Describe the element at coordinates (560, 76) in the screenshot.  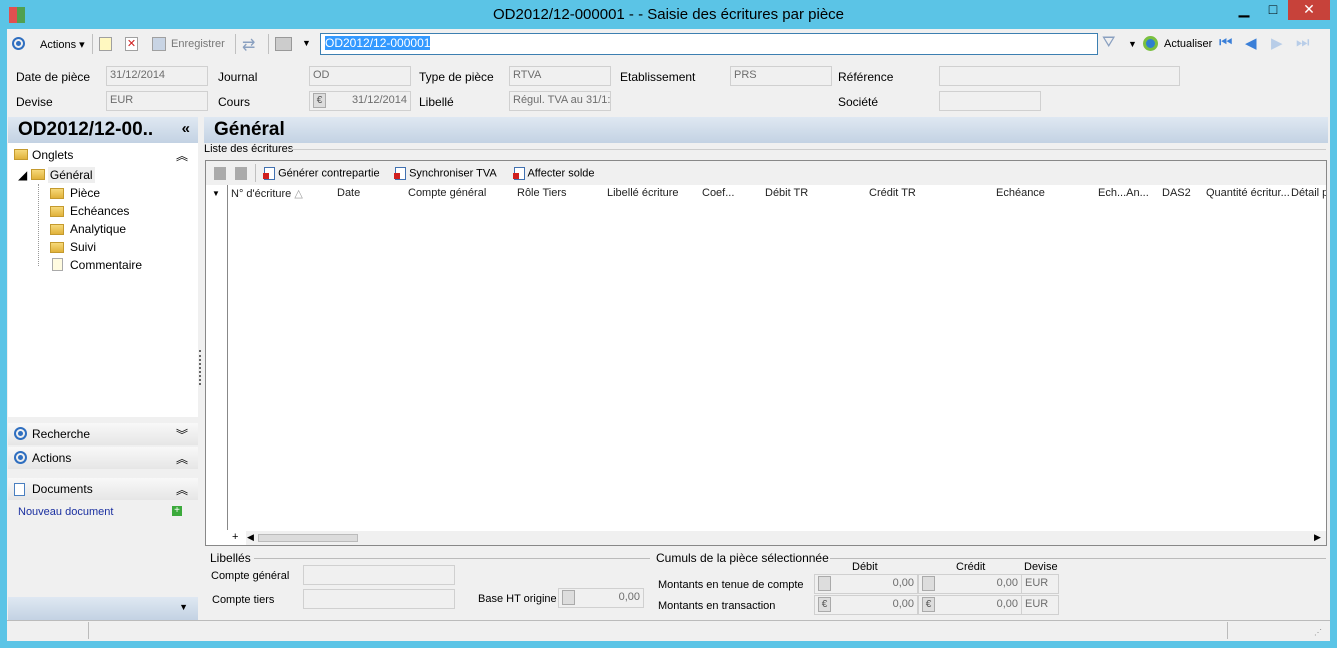
I see `type-piece-field: RTVA` at that location.